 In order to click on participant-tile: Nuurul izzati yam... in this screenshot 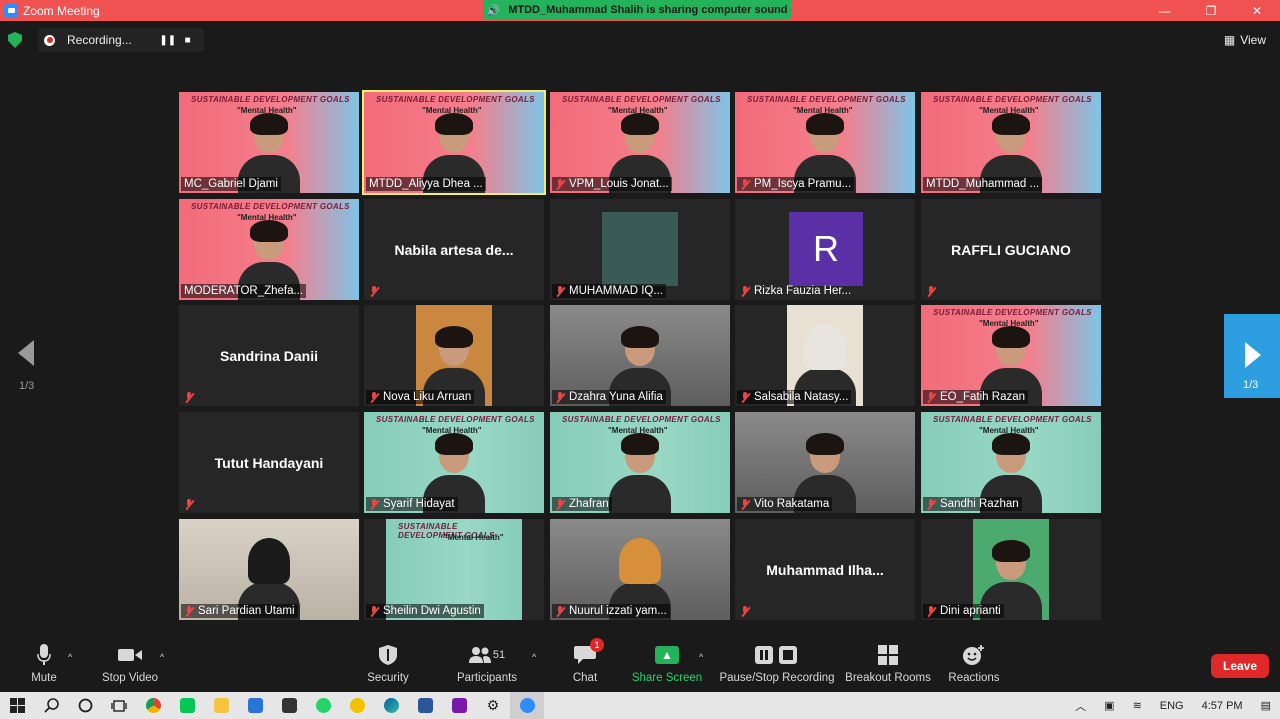, I will do `click(640, 569)`.